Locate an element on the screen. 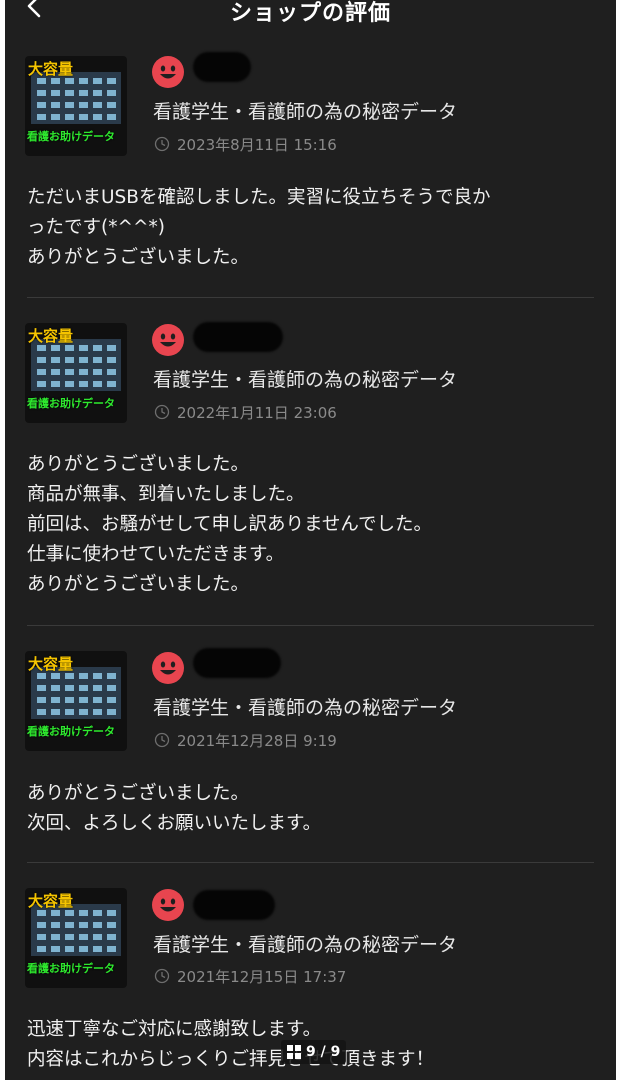  review-date: 2021年12月15日 17:37 is located at coordinates (262, 977).